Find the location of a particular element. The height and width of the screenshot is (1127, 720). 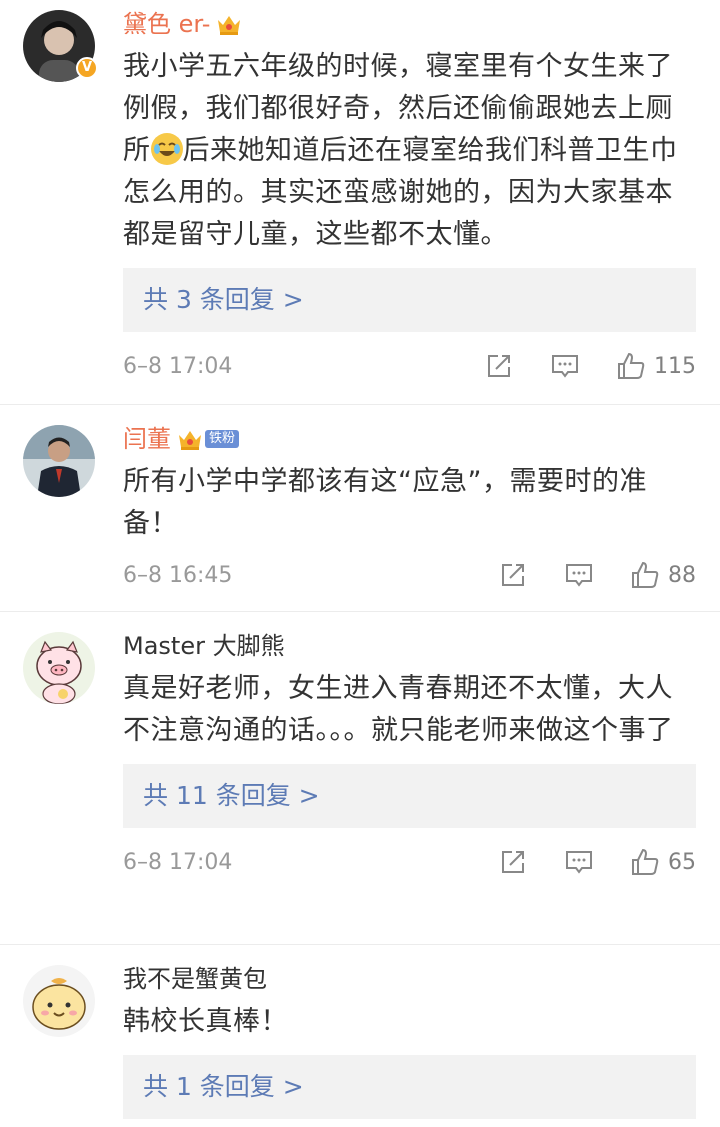

comment-text: 所有小学中学都该有这“应急”，需要时的准备！ is located at coordinates (385, 502).